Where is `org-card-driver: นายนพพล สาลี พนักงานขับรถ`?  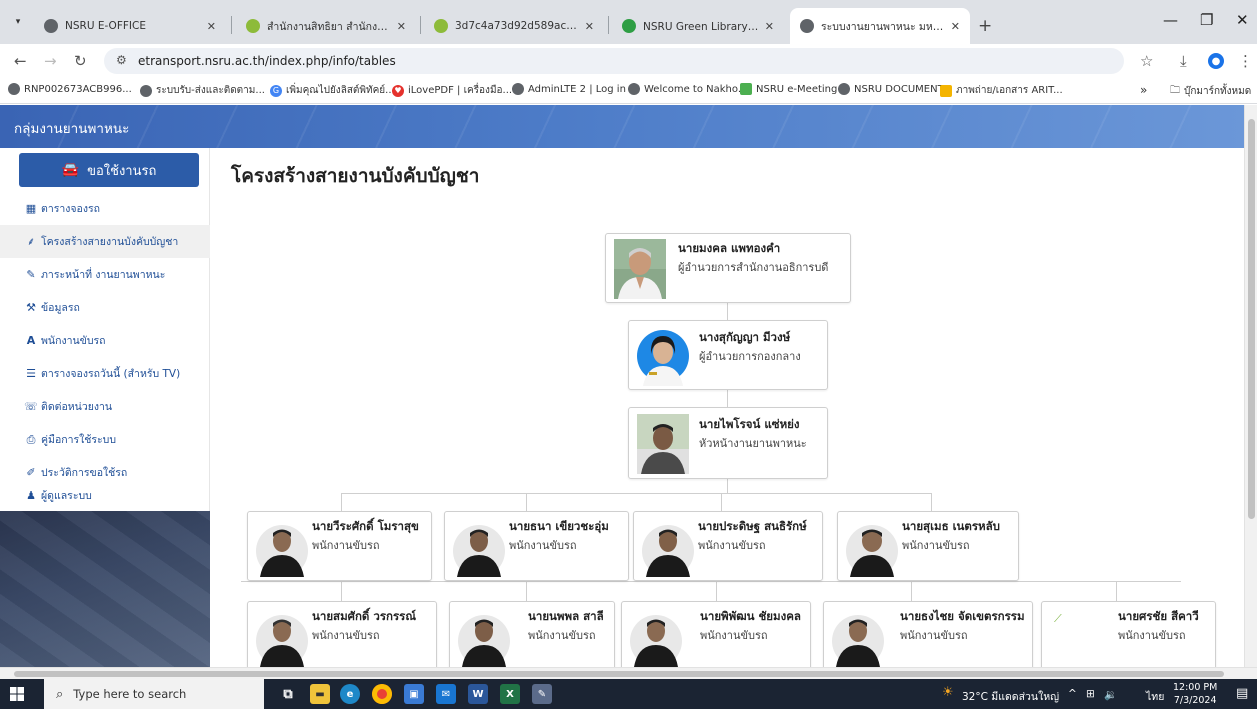 org-card-driver: นายนพพล สาลี พนักงานขับรถ is located at coordinates (532, 634).